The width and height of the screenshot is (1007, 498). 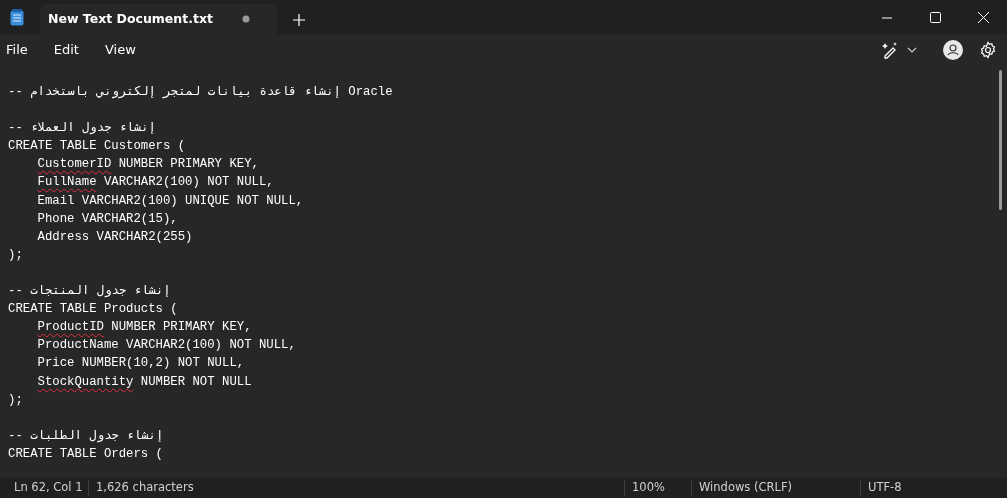 I want to click on code-line: CREATE TABLE Orders (, so click(x=85, y=454).